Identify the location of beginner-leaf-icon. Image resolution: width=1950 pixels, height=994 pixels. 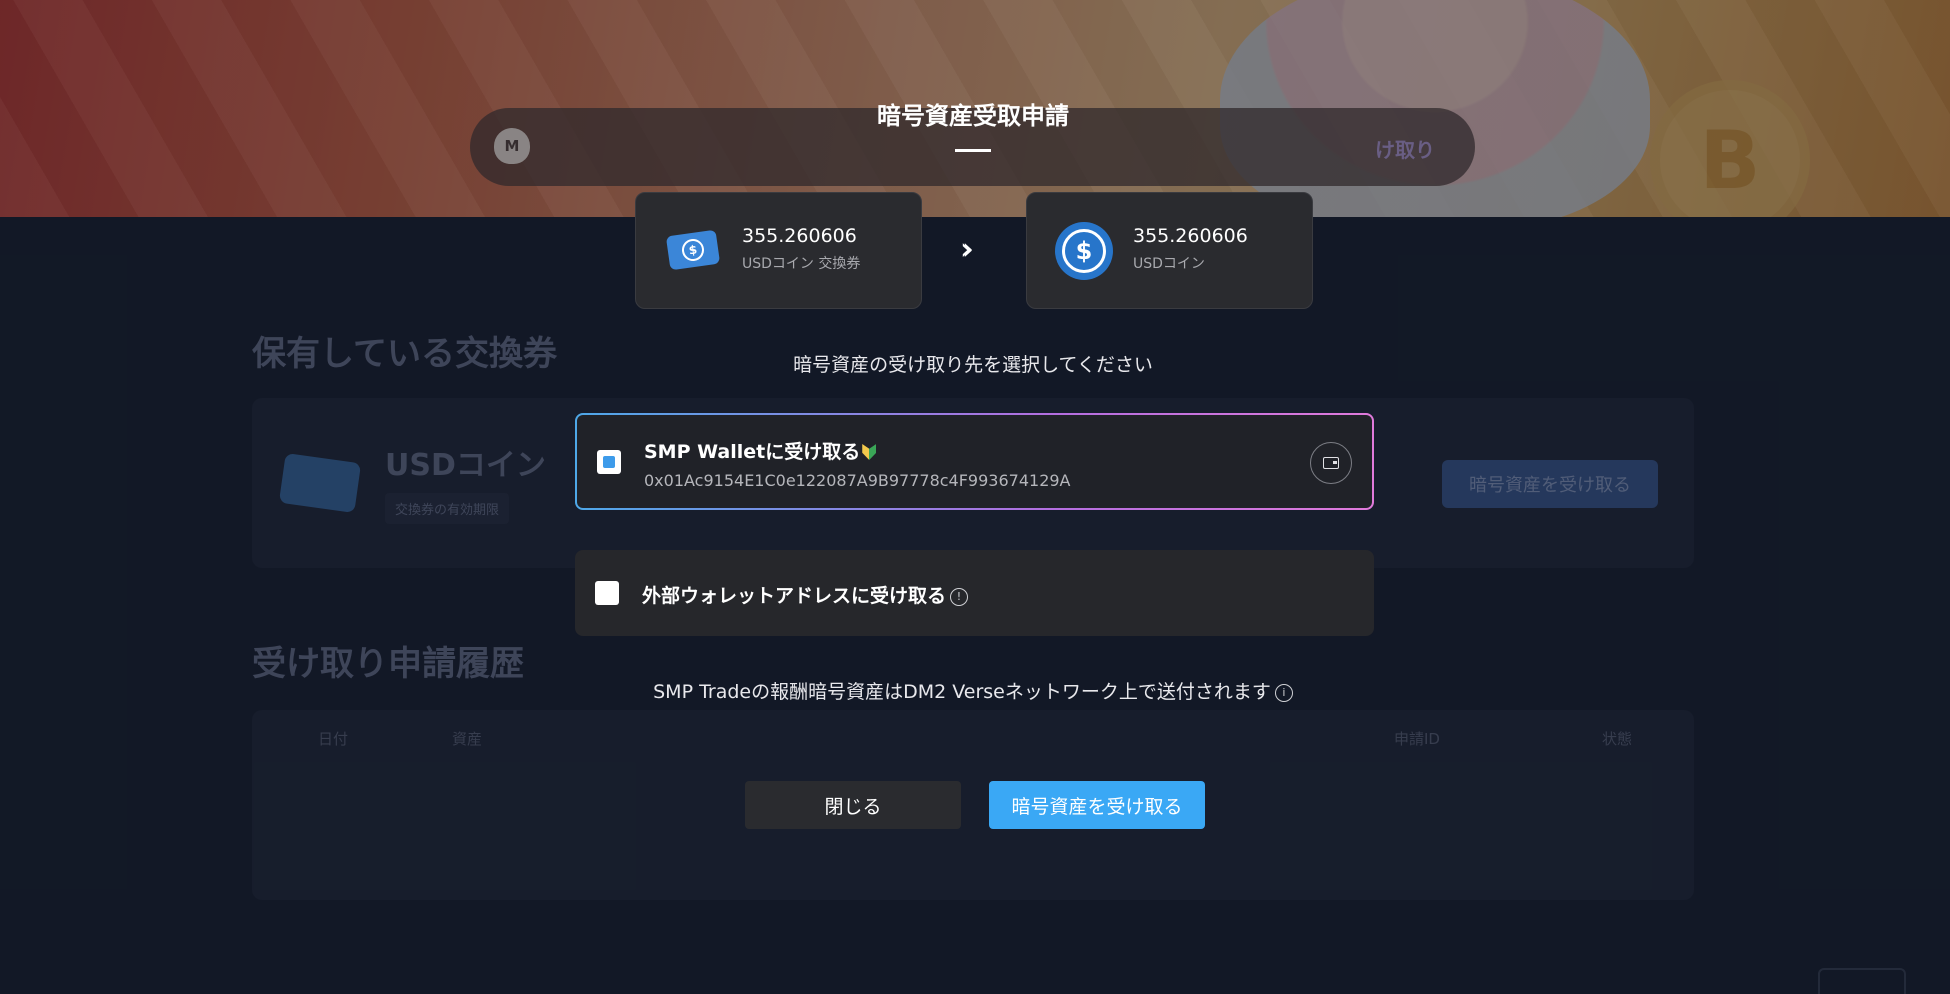
(869, 452).